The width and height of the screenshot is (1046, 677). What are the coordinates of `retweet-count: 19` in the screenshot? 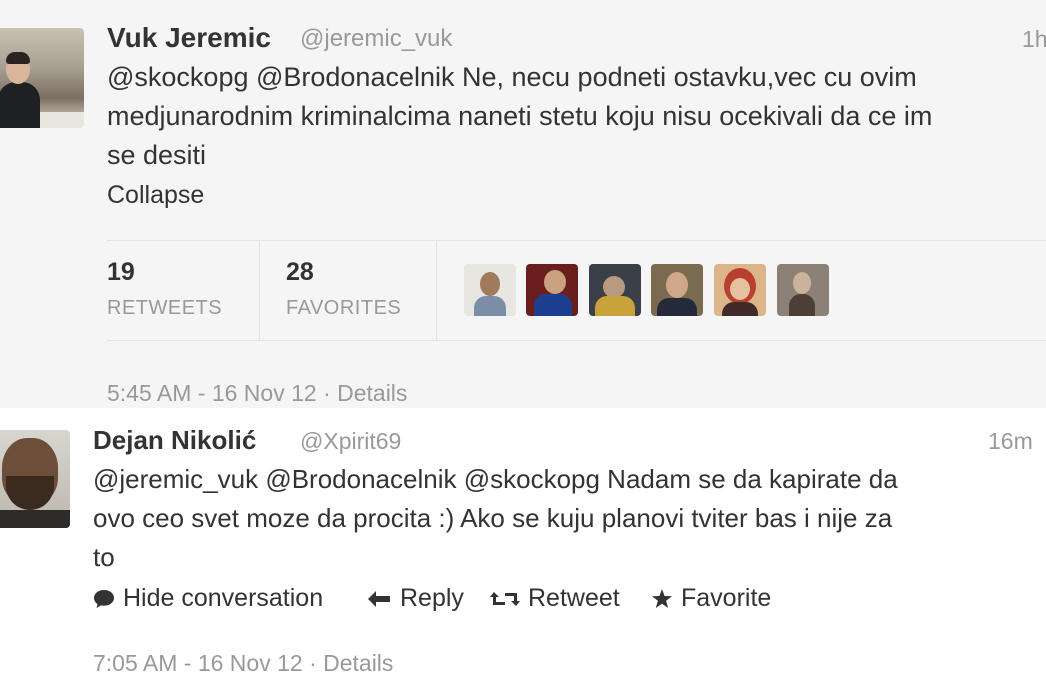 It's located at (121, 272).